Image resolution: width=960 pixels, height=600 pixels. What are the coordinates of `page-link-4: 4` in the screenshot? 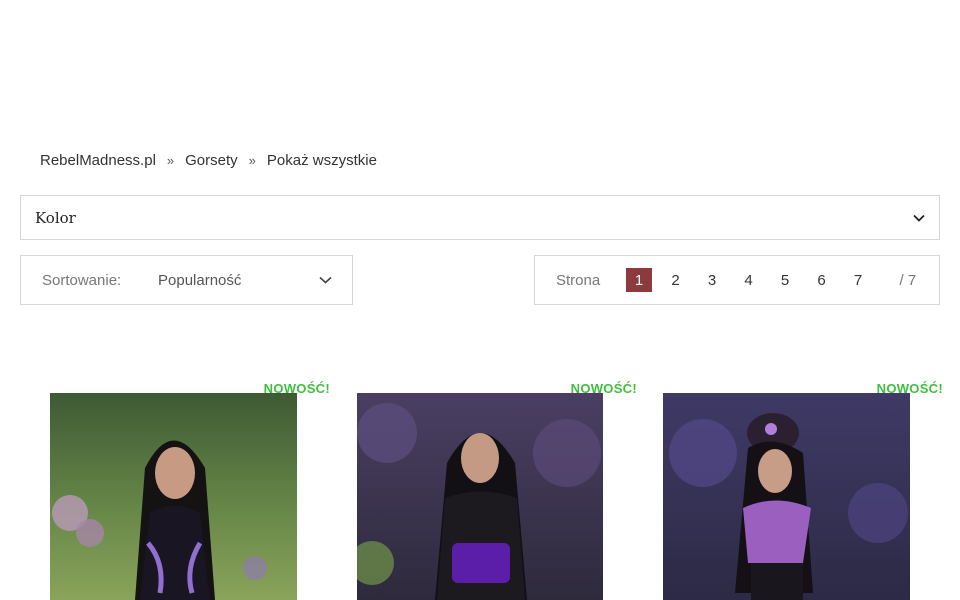 It's located at (749, 280).